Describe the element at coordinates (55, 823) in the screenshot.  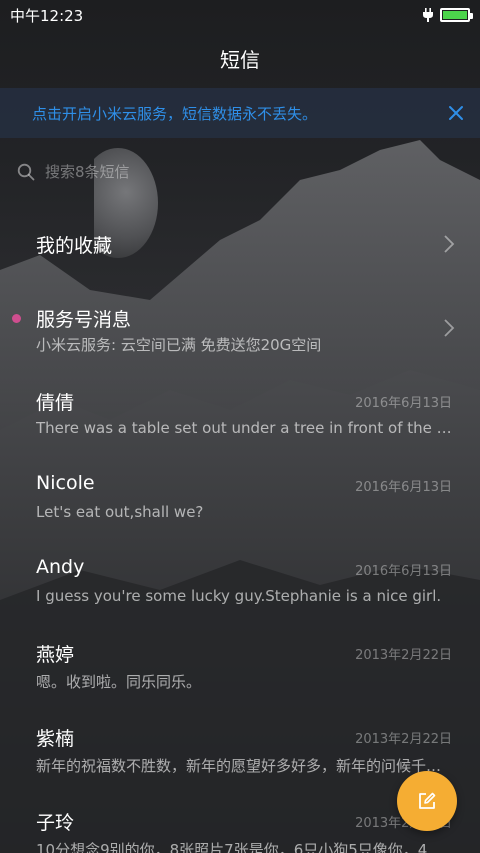
I see `contact-name: 子玲` at that location.